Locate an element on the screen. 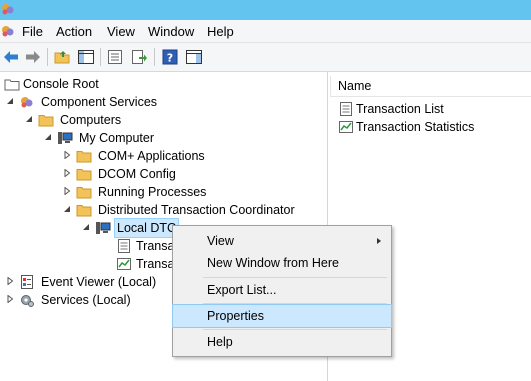 This screenshot has height=381, width=531. tree-item-label: Computers is located at coordinates (91, 120).